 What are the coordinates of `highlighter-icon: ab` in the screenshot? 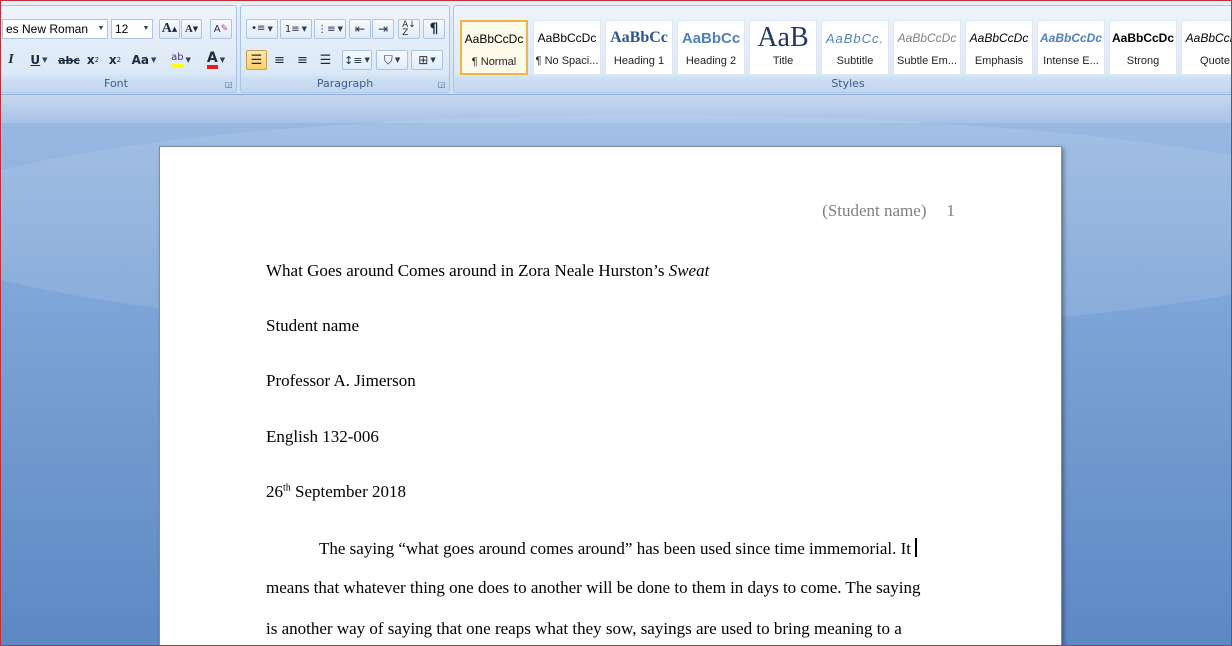 It's located at (177, 60).